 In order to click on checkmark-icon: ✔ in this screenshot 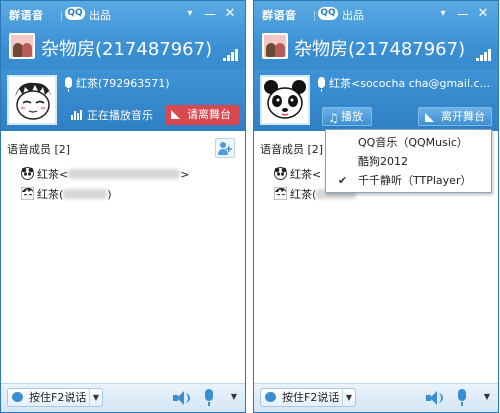, I will do `click(343, 180)`.